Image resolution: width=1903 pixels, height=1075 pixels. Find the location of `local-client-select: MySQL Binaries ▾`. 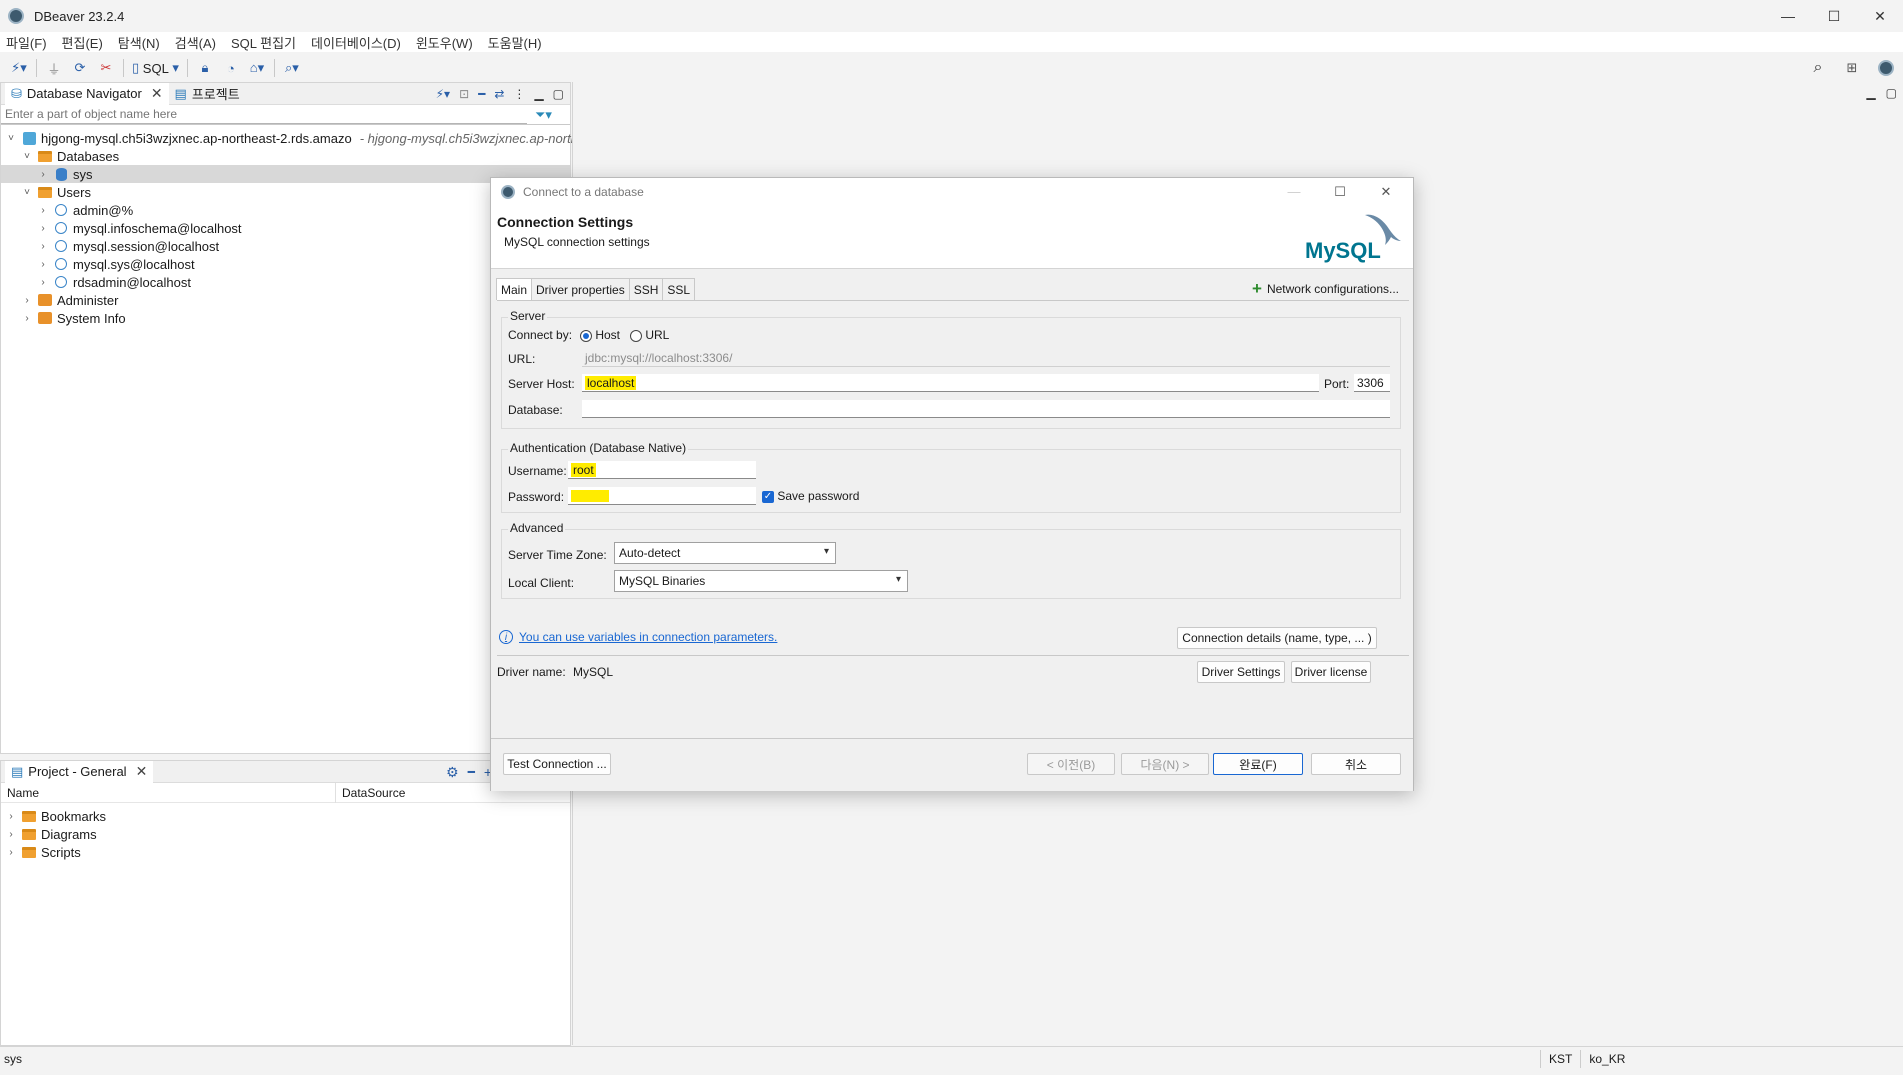

local-client-select: MySQL Binaries ▾ is located at coordinates (761, 581).